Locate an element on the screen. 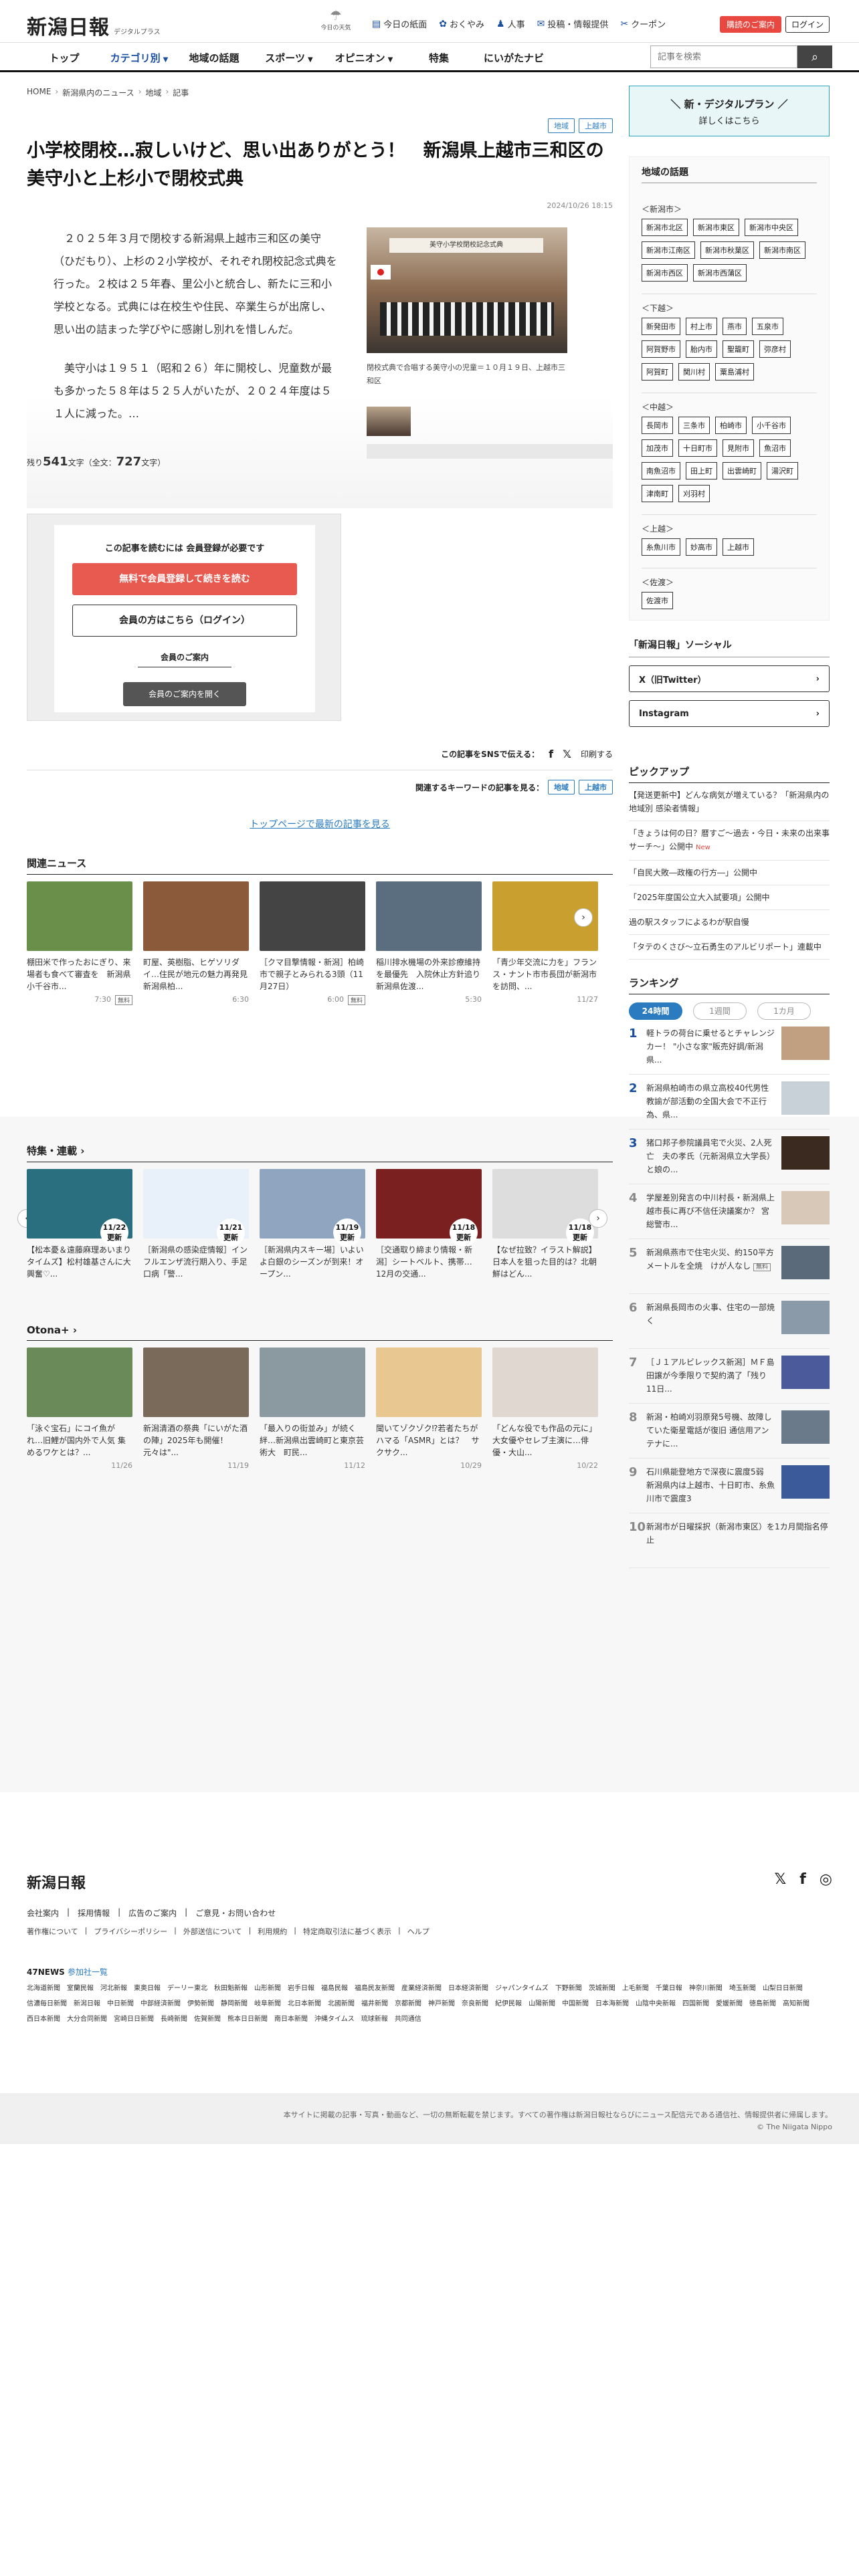  x-twitter-button: X（旧Twitter） › is located at coordinates (730, 678).